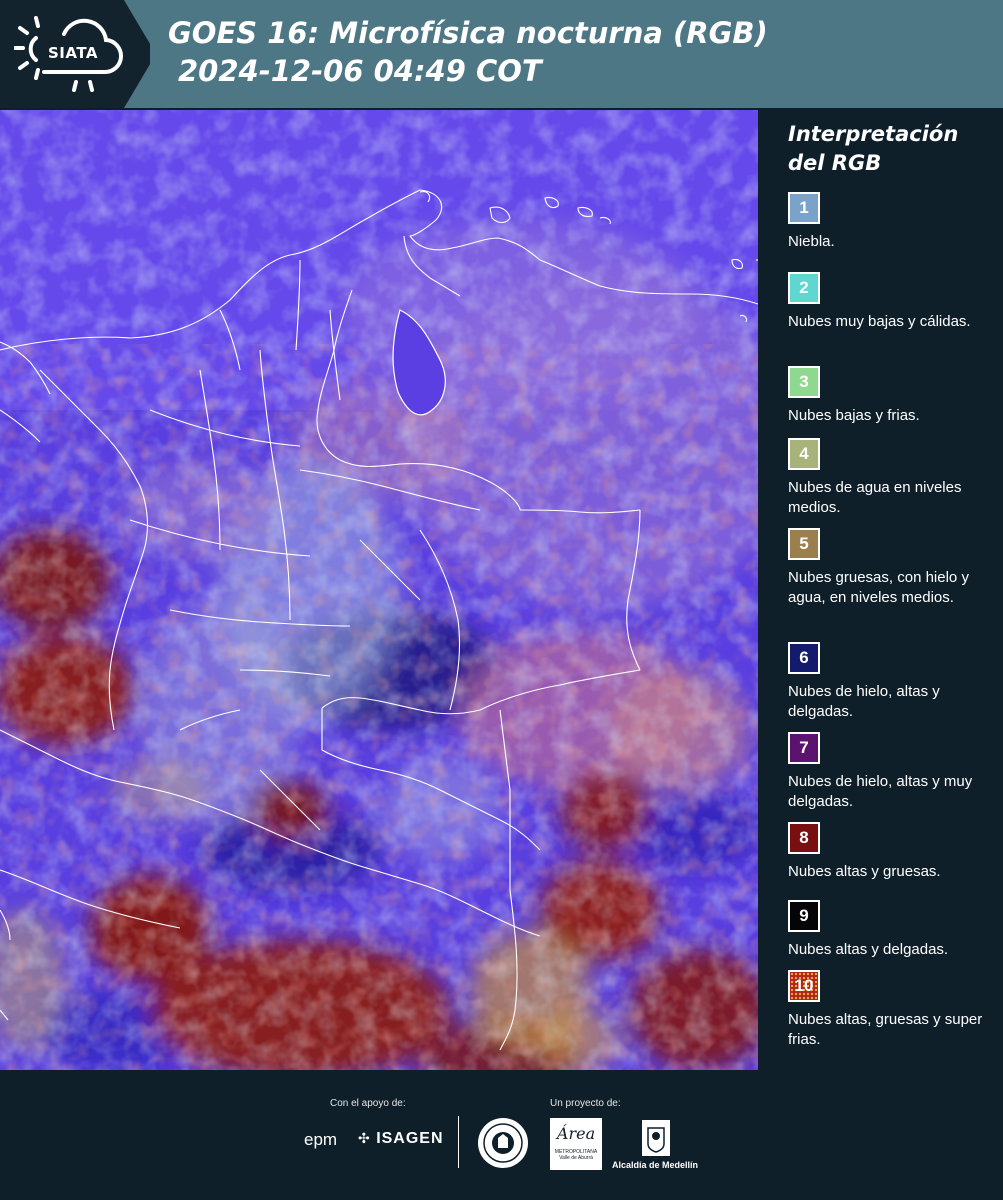 This screenshot has width=1003, height=1200. I want to click on legend-number: 3, so click(804, 381).